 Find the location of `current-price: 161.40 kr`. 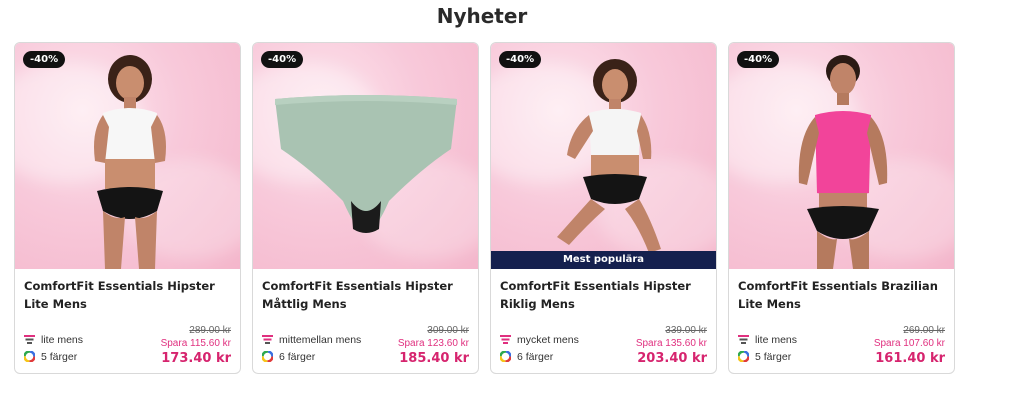

current-price: 161.40 kr is located at coordinates (910, 358).